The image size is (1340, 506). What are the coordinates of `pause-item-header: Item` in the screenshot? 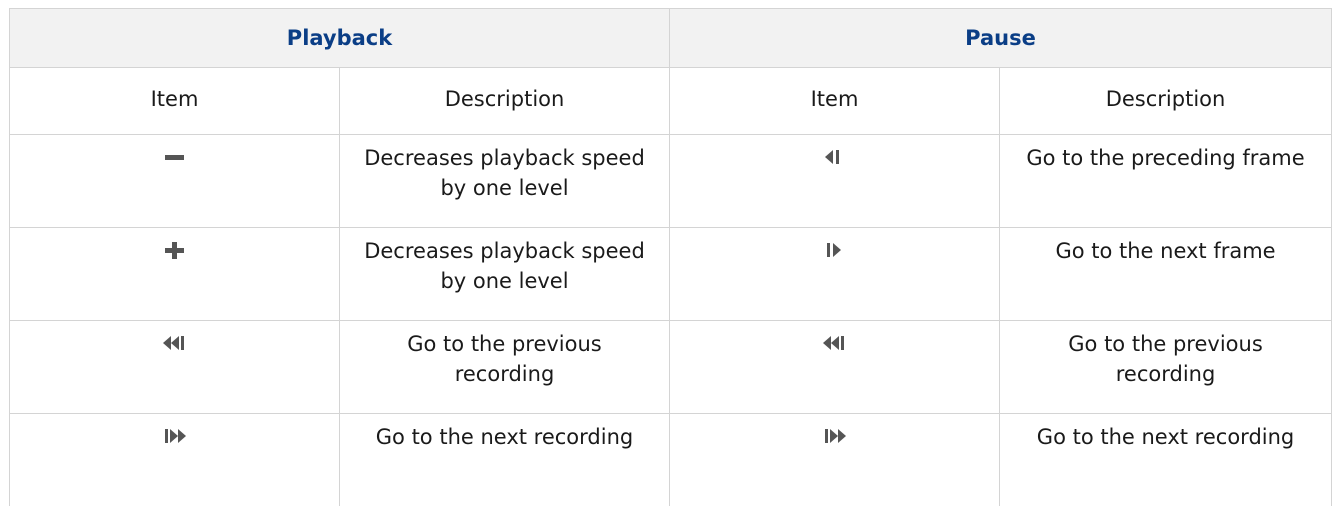 It's located at (835, 101).